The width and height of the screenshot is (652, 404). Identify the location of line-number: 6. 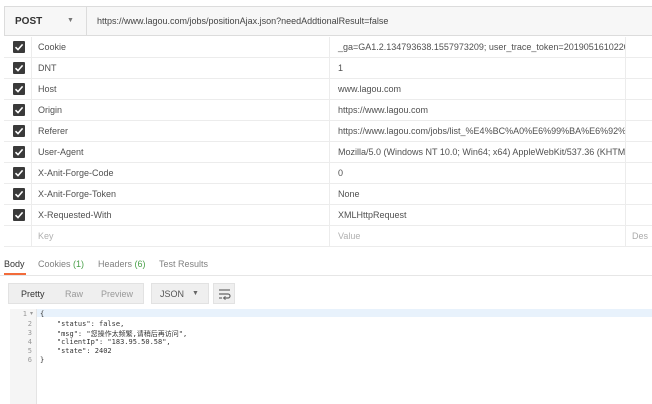
(29, 360).